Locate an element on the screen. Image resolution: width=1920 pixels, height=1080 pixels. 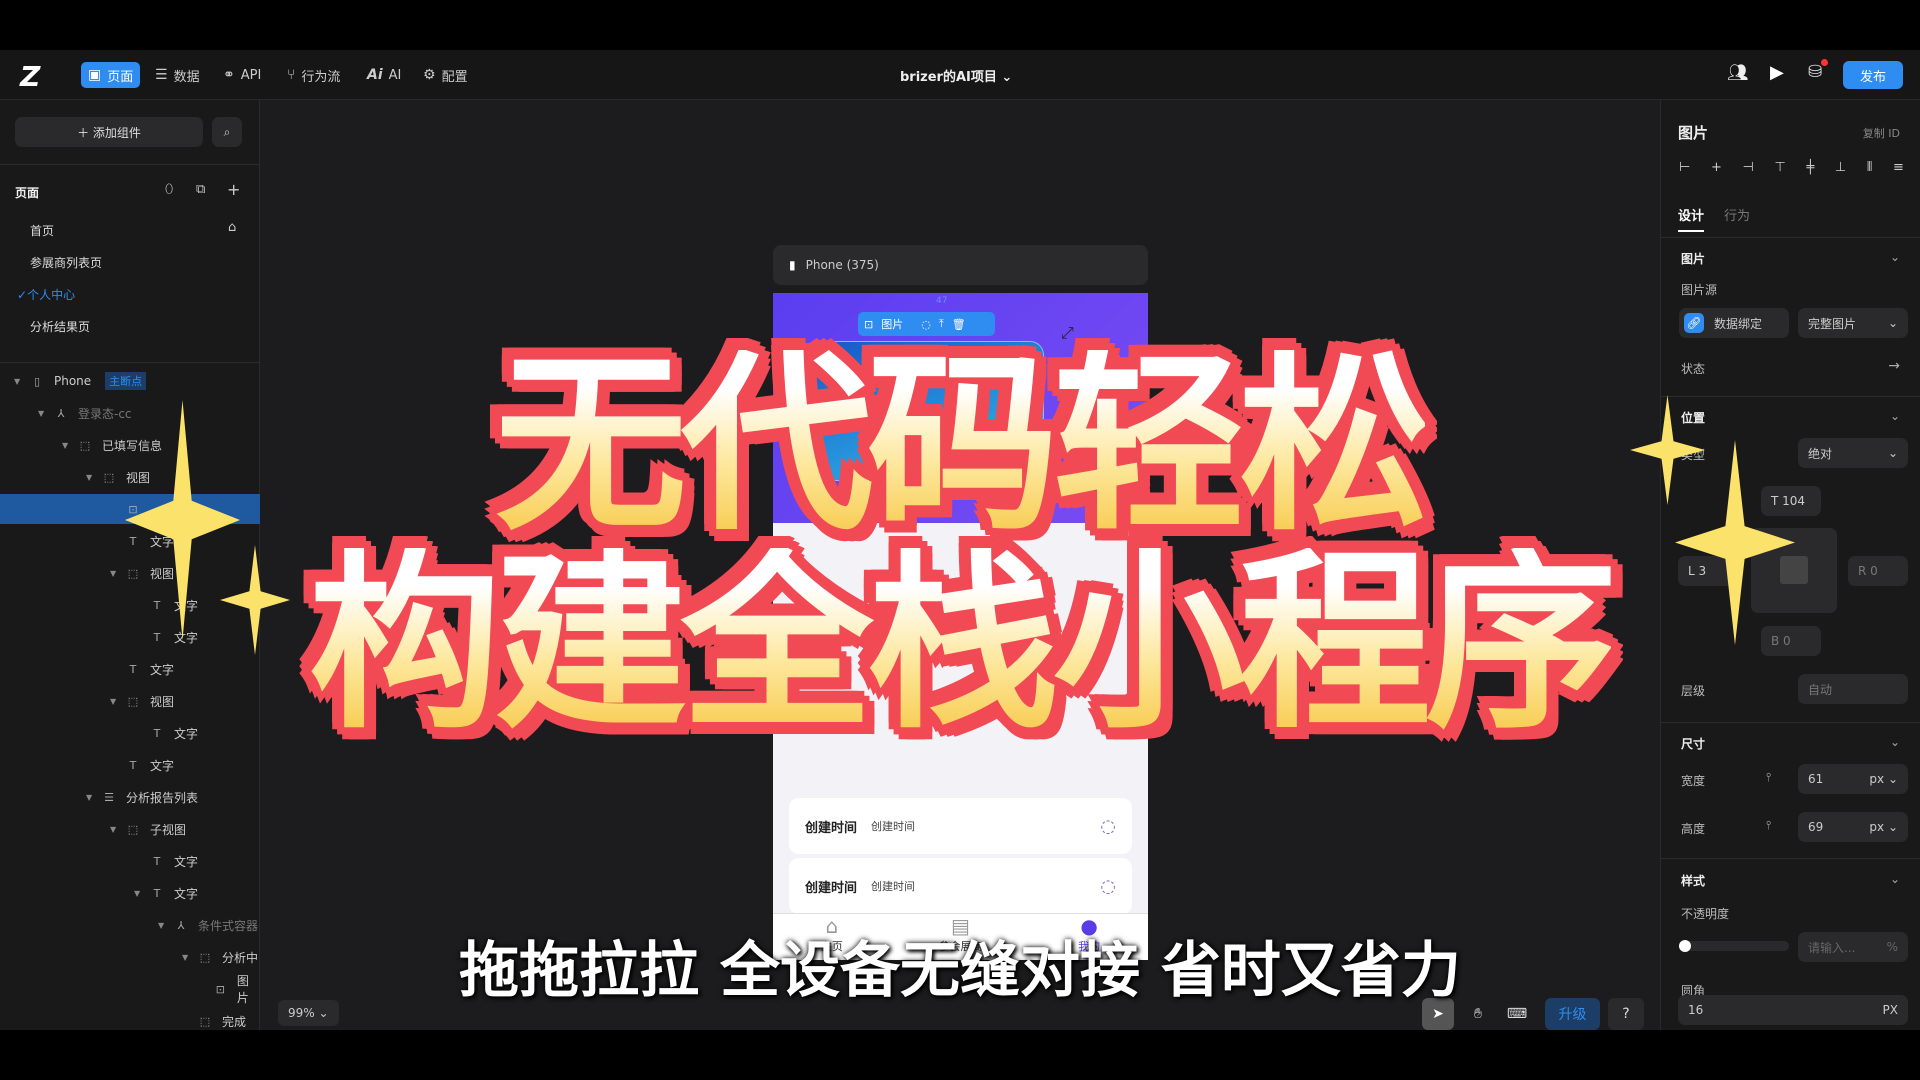
align-top-icon: ⊤ is located at coordinates (1779, 167).